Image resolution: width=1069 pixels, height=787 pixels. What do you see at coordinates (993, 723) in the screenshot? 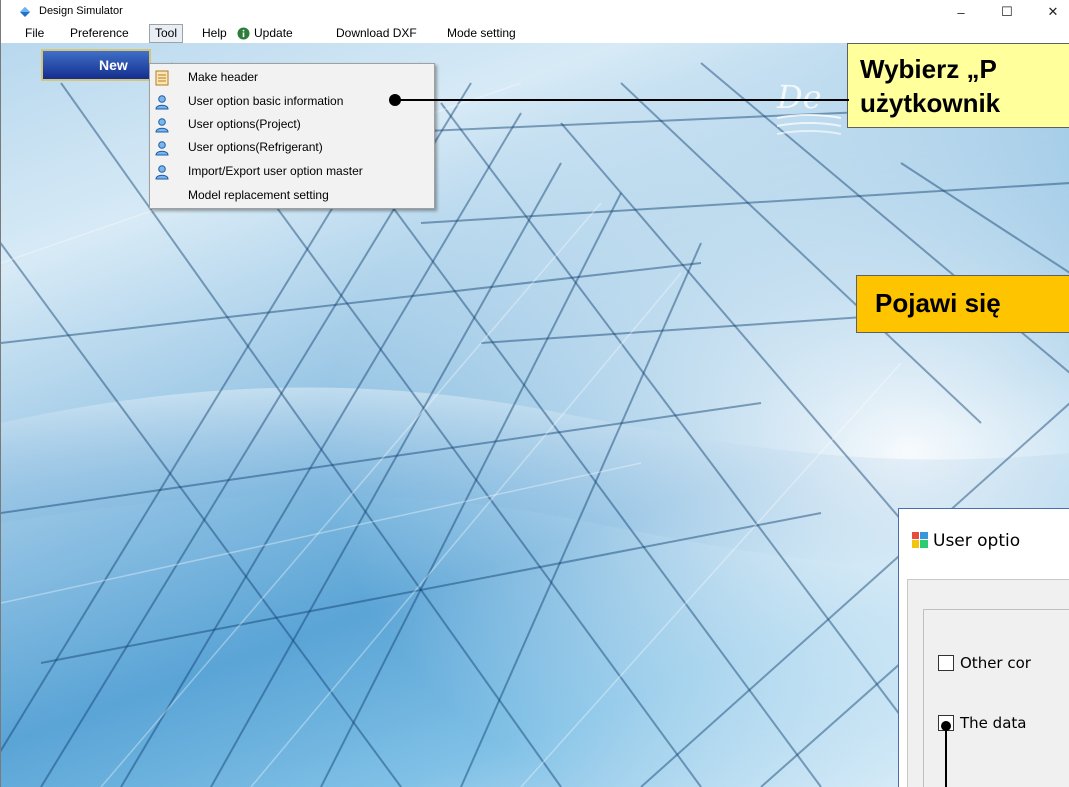
I see `option-label-2: The data` at bounding box center [993, 723].